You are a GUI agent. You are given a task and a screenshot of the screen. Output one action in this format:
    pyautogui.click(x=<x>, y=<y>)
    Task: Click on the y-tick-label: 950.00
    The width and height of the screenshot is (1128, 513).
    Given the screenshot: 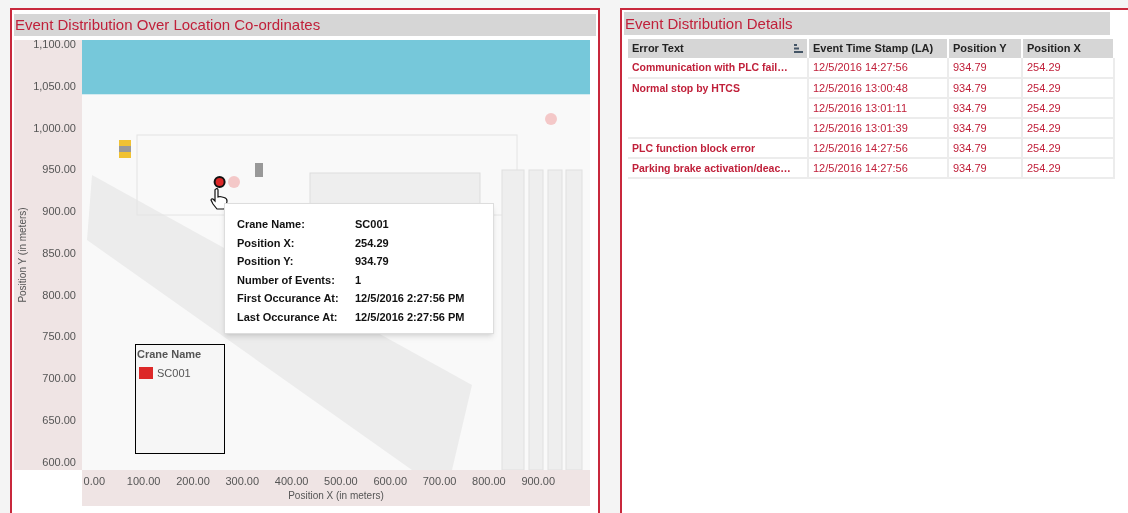 What is the action you would take?
    pyautogui.click(x=59, y=169)
    